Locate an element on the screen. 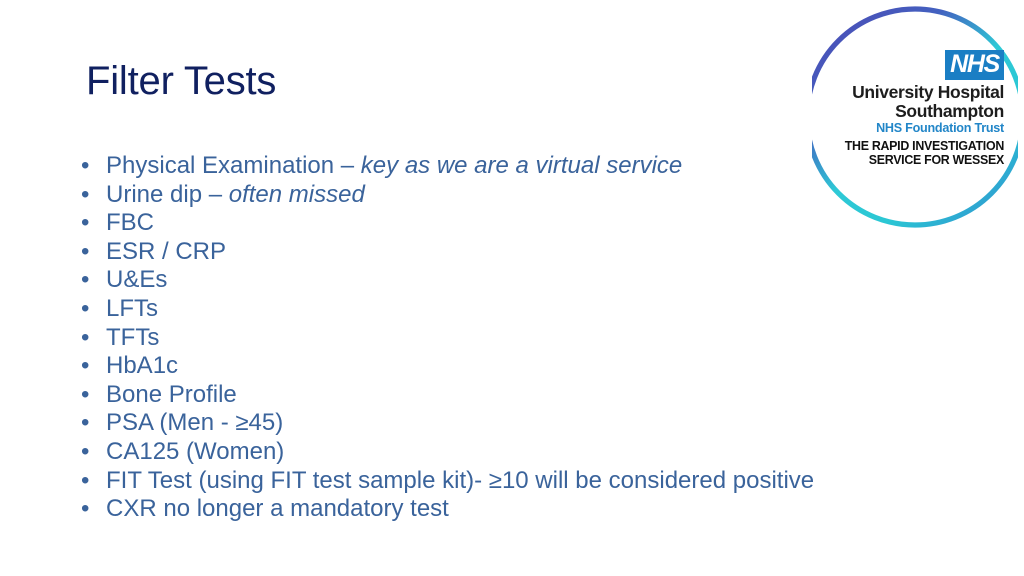 The height and width of the screenshot is (576, 1024). list-item-label: TFTs is located at coordinates (133, 337).